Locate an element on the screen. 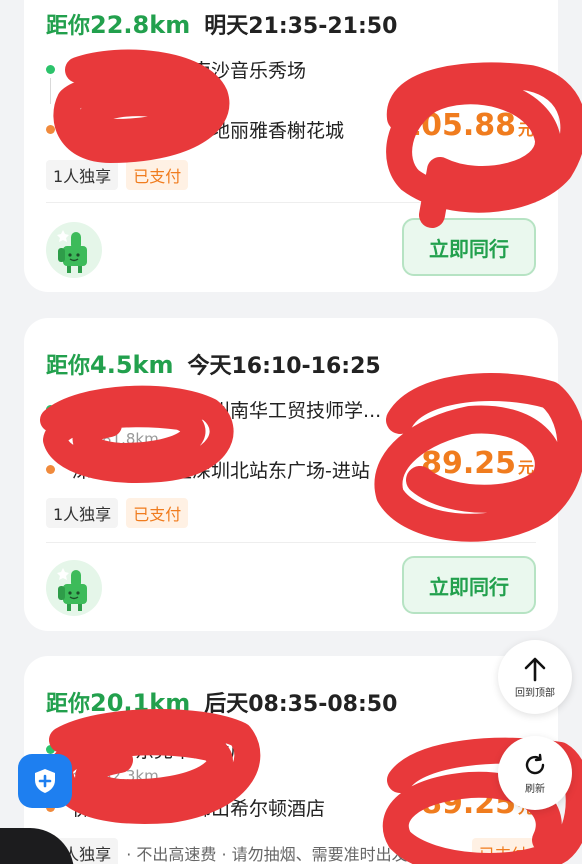 This screenshot has width=582, height=864. price: 105.88 元 is located at coordinates (467, 125).